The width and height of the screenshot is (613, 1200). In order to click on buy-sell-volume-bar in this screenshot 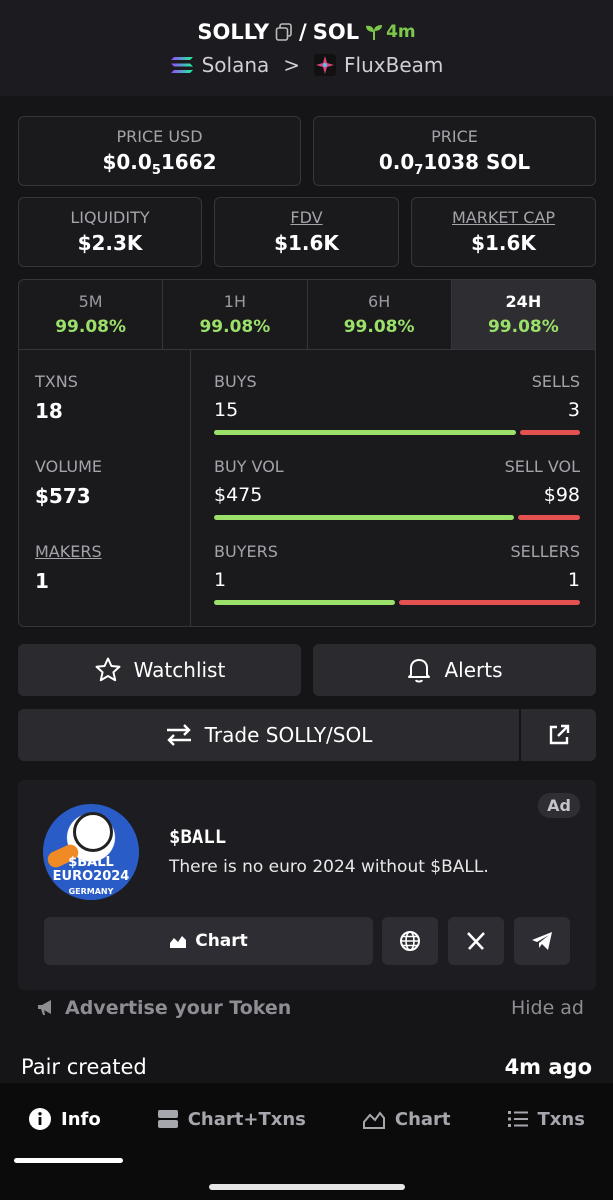, I will do `click(397, 517)`.